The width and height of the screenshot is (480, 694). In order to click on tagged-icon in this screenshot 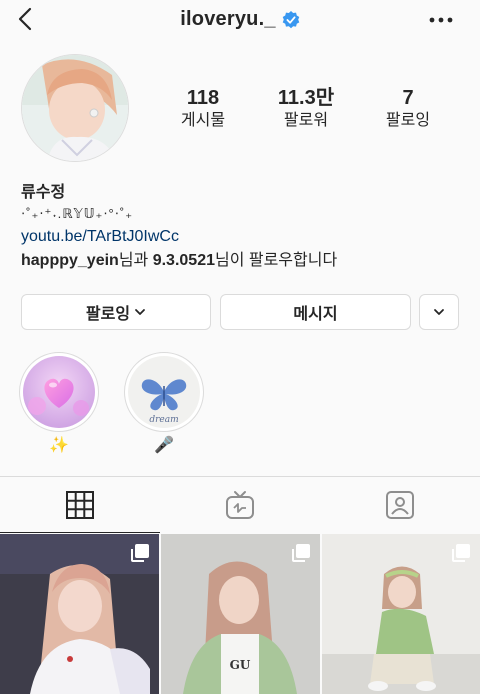, I will do `click(400, 505)`.